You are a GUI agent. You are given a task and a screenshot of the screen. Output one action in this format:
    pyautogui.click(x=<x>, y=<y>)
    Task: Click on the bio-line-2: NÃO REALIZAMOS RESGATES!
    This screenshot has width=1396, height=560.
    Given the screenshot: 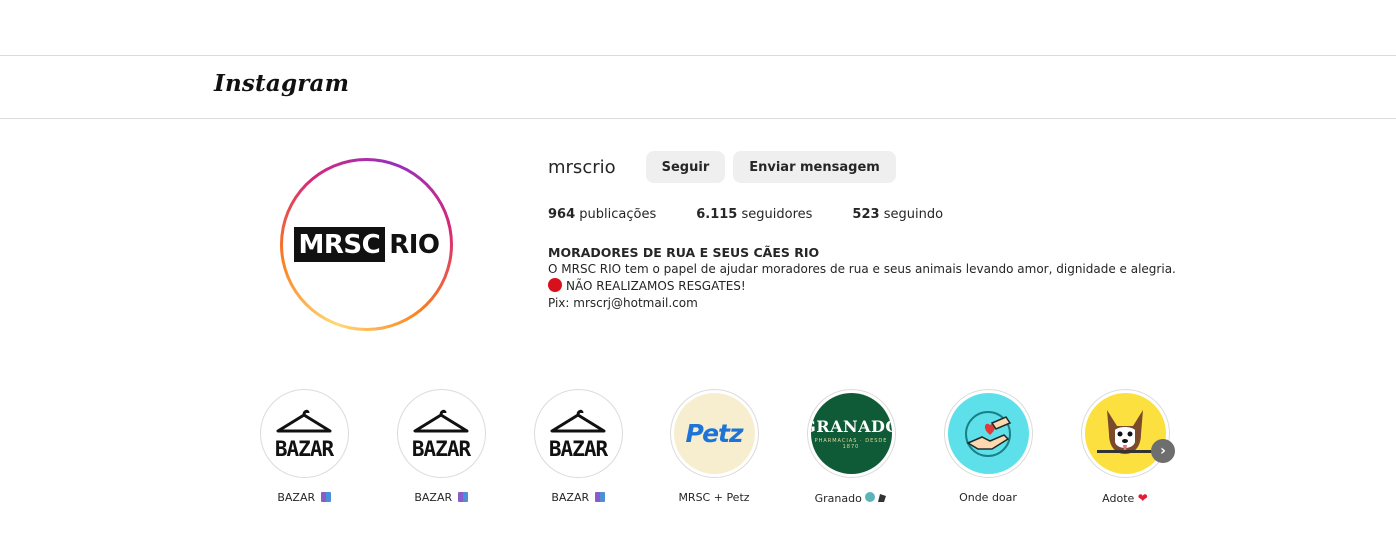 What is the action you would take?
    pyautogui.click(x=868, y=286)
    